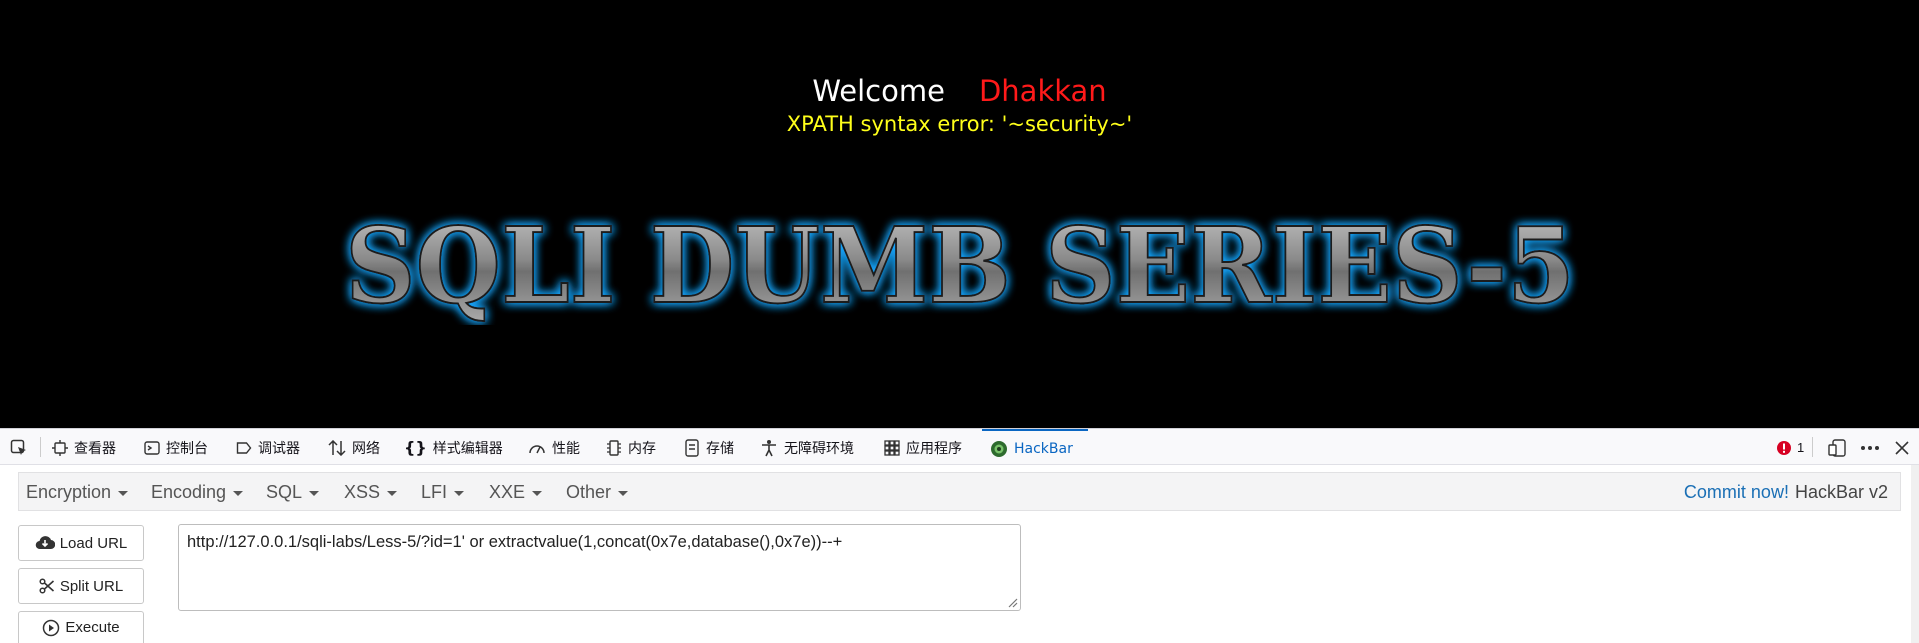 This screenshot has width=1919, height=643. I want to click on load-url-button: Load URL, so click(81, 543).